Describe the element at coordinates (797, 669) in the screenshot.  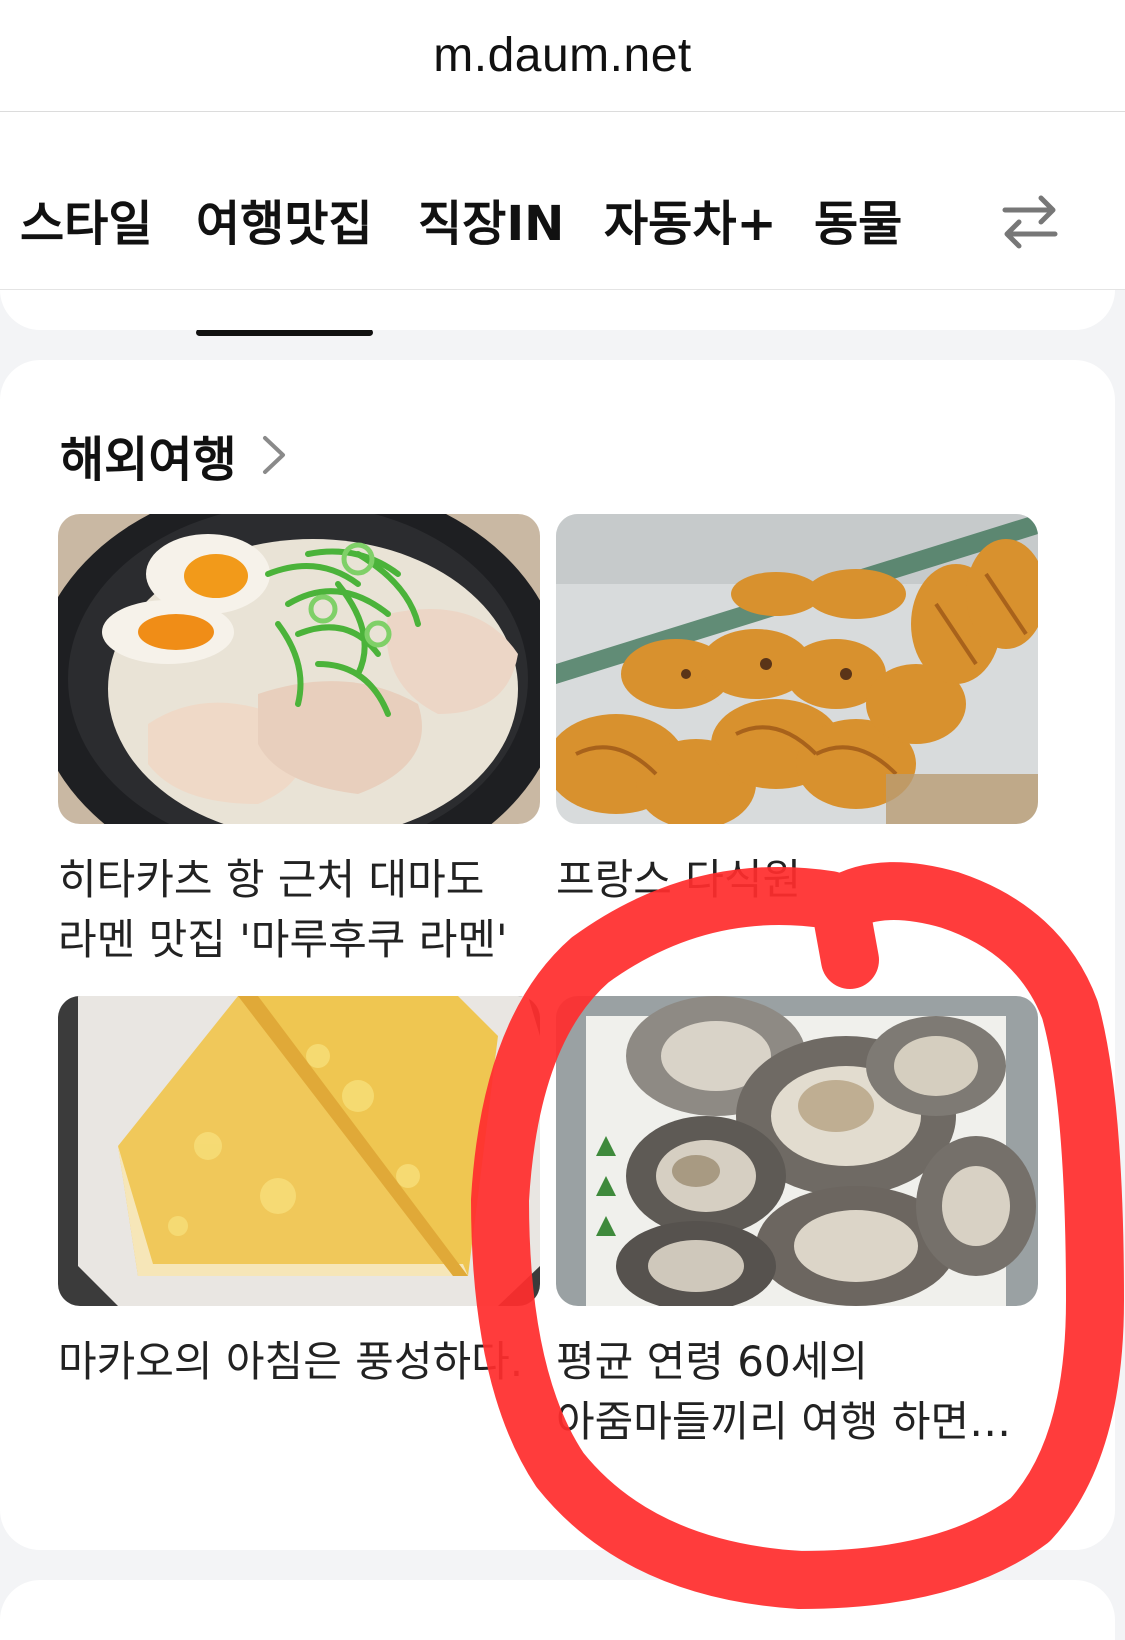
I see `bakery-thumbnail` at that location.